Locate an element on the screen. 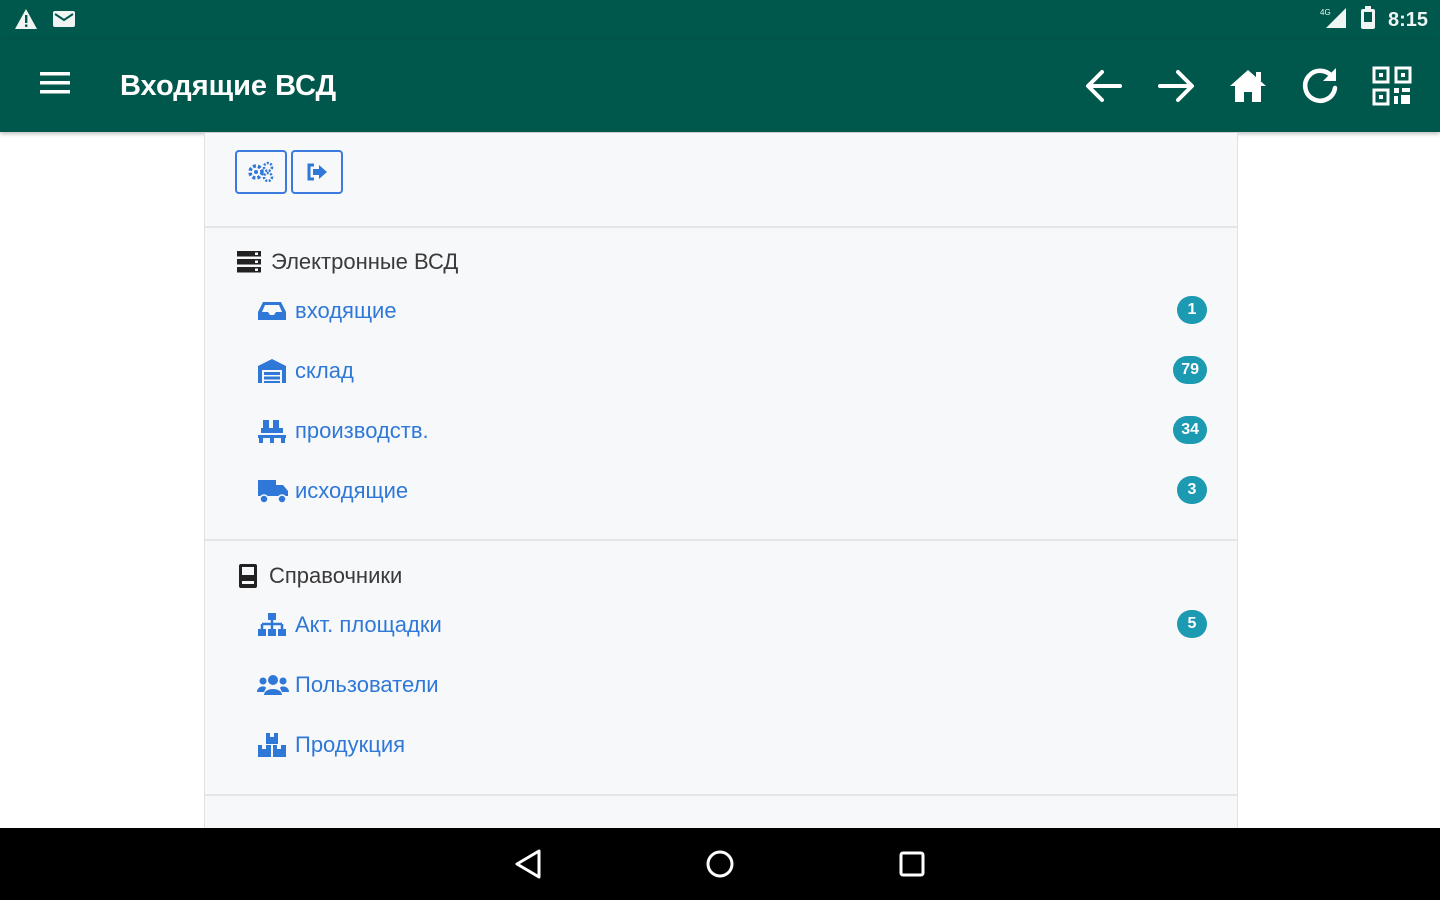  nav-home-button is located at coordinates (720, 864).